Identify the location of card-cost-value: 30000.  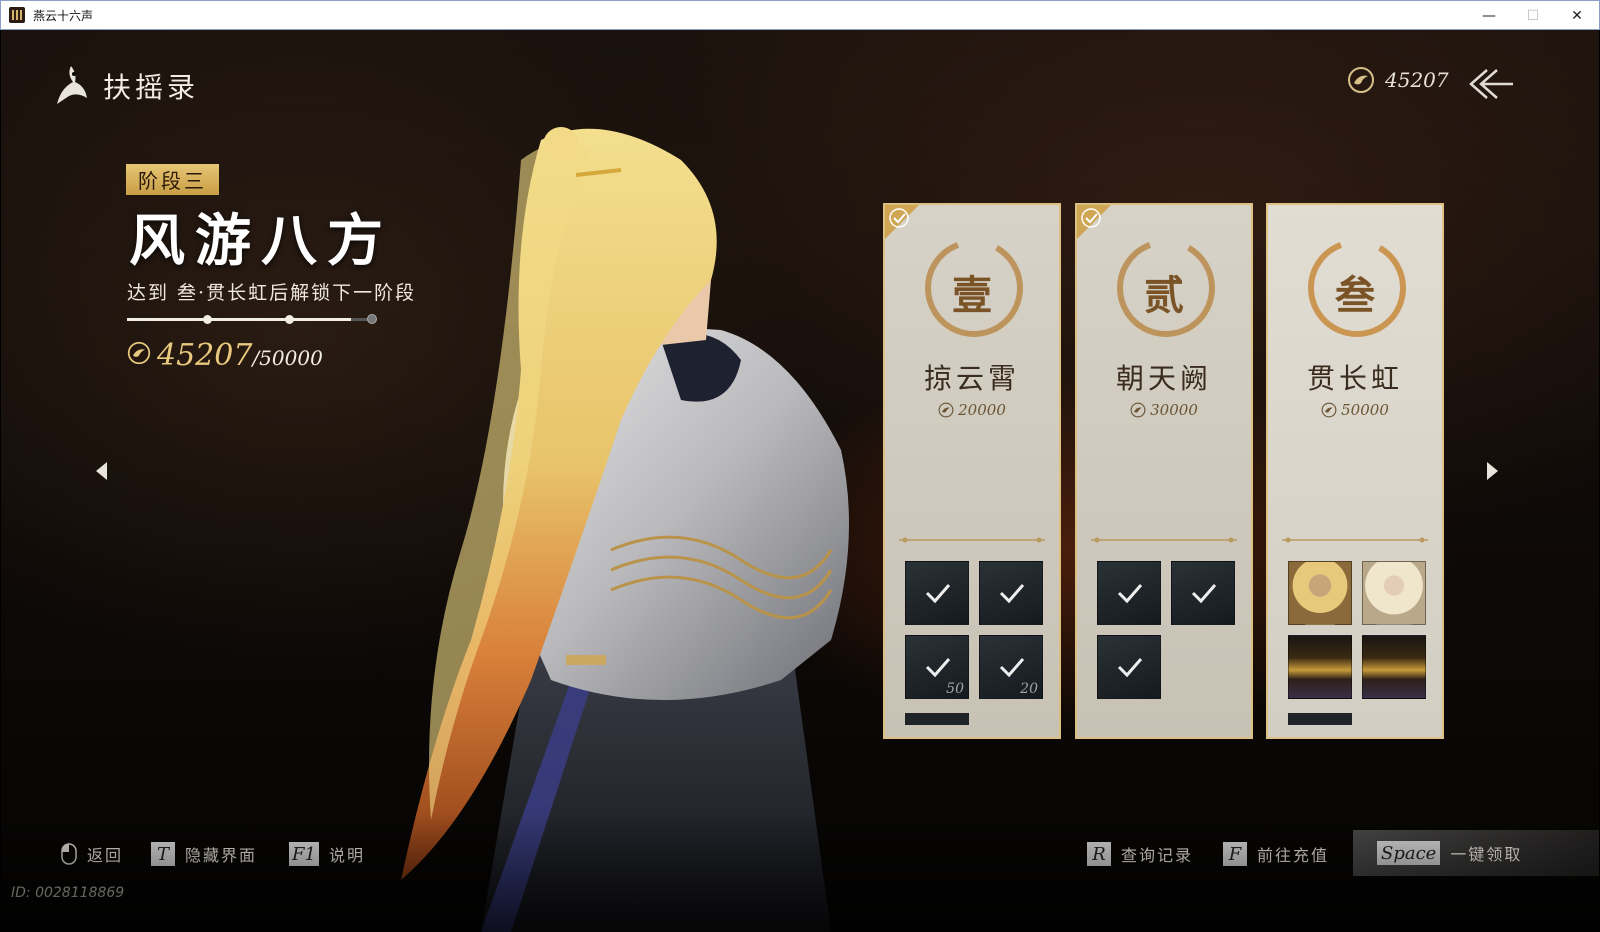
(1174, 410).